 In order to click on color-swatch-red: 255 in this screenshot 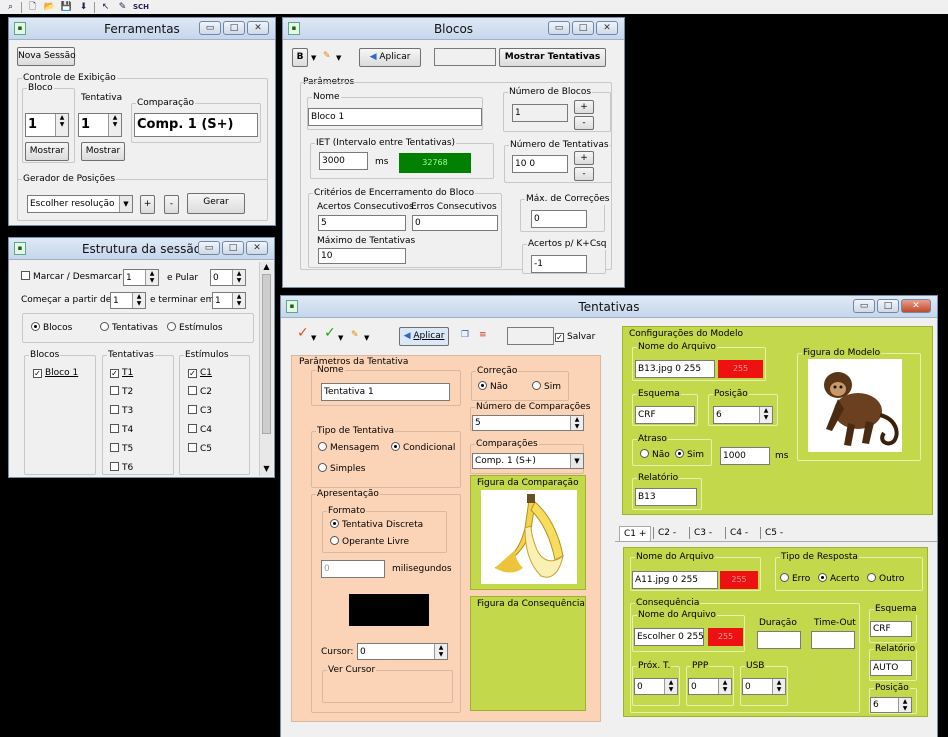, I will do `click(740, 369)`.